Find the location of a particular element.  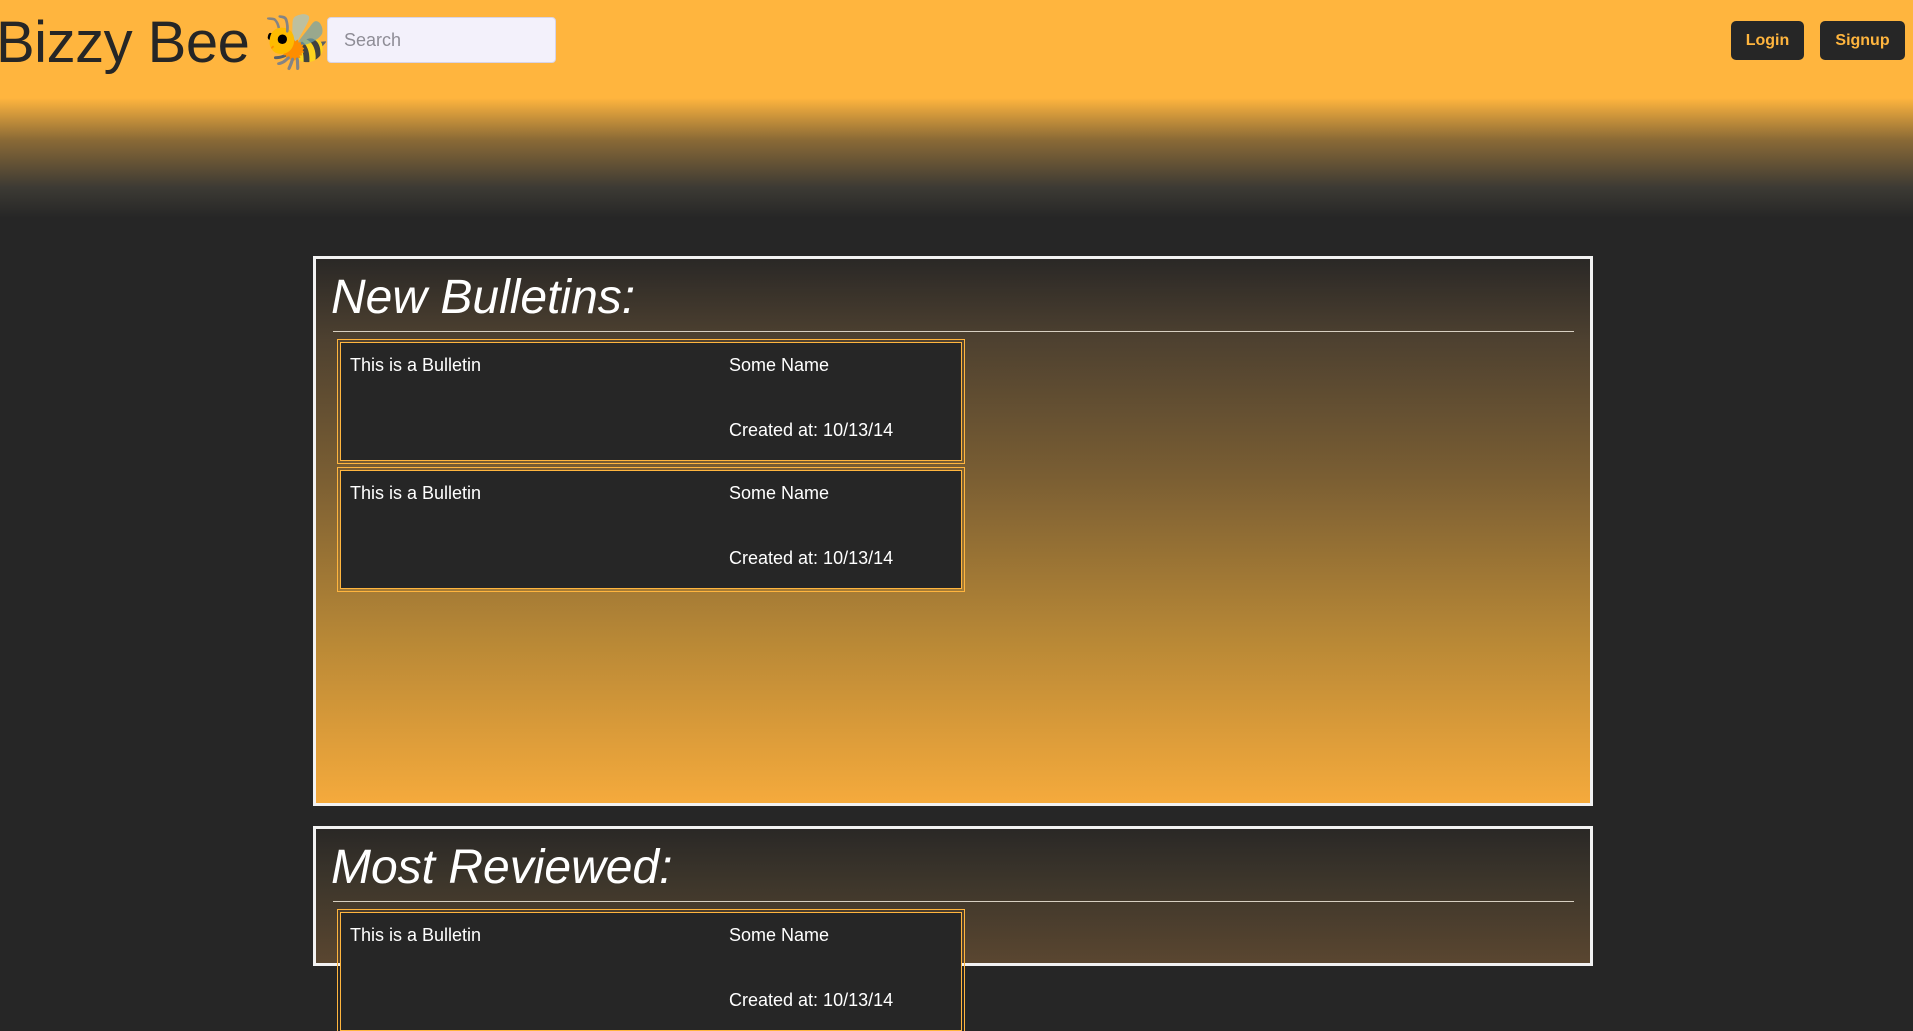

navbar: Bizzy Bee 🐝 Login Signup is located at coordinates (956, 49).